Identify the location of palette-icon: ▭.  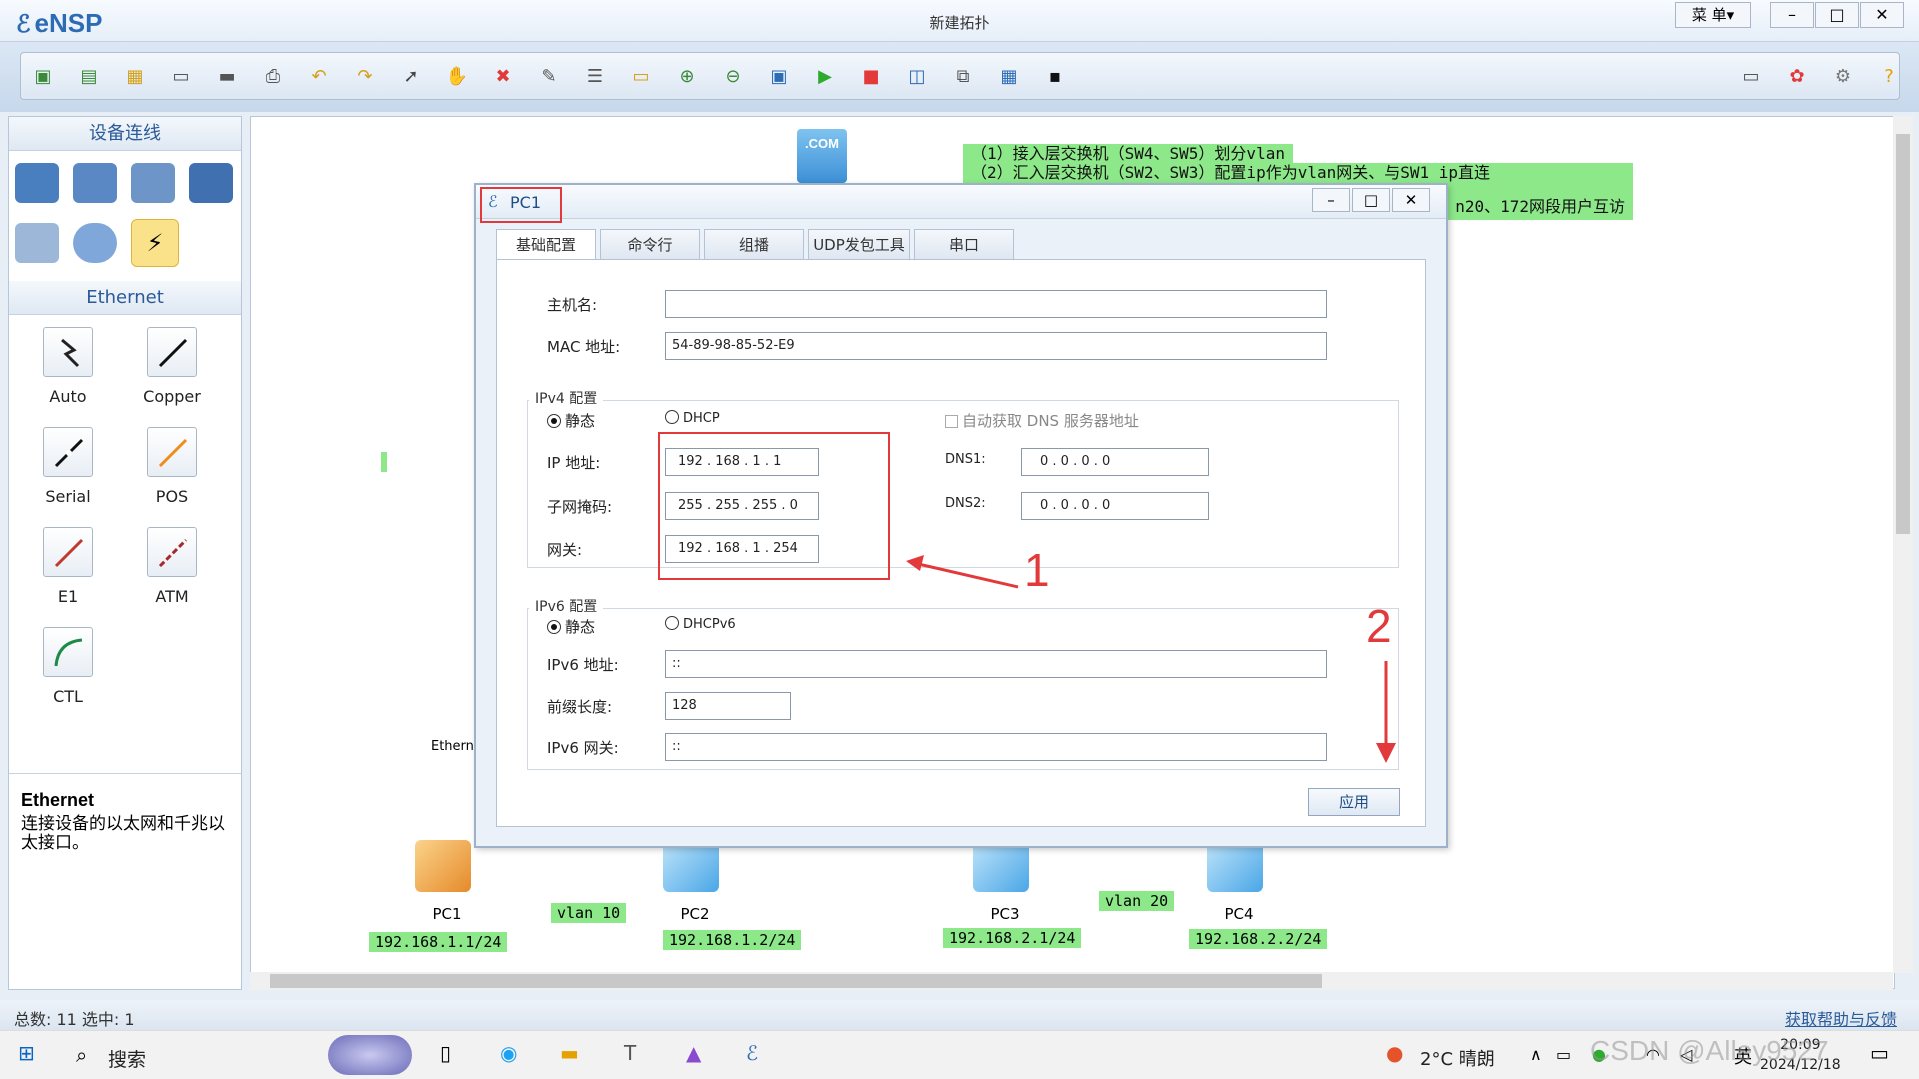
(641, 78).